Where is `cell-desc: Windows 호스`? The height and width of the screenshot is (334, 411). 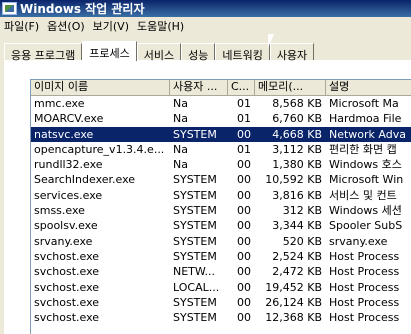
cell-desc: Windows 호스 is located at coordinates (365, 165).